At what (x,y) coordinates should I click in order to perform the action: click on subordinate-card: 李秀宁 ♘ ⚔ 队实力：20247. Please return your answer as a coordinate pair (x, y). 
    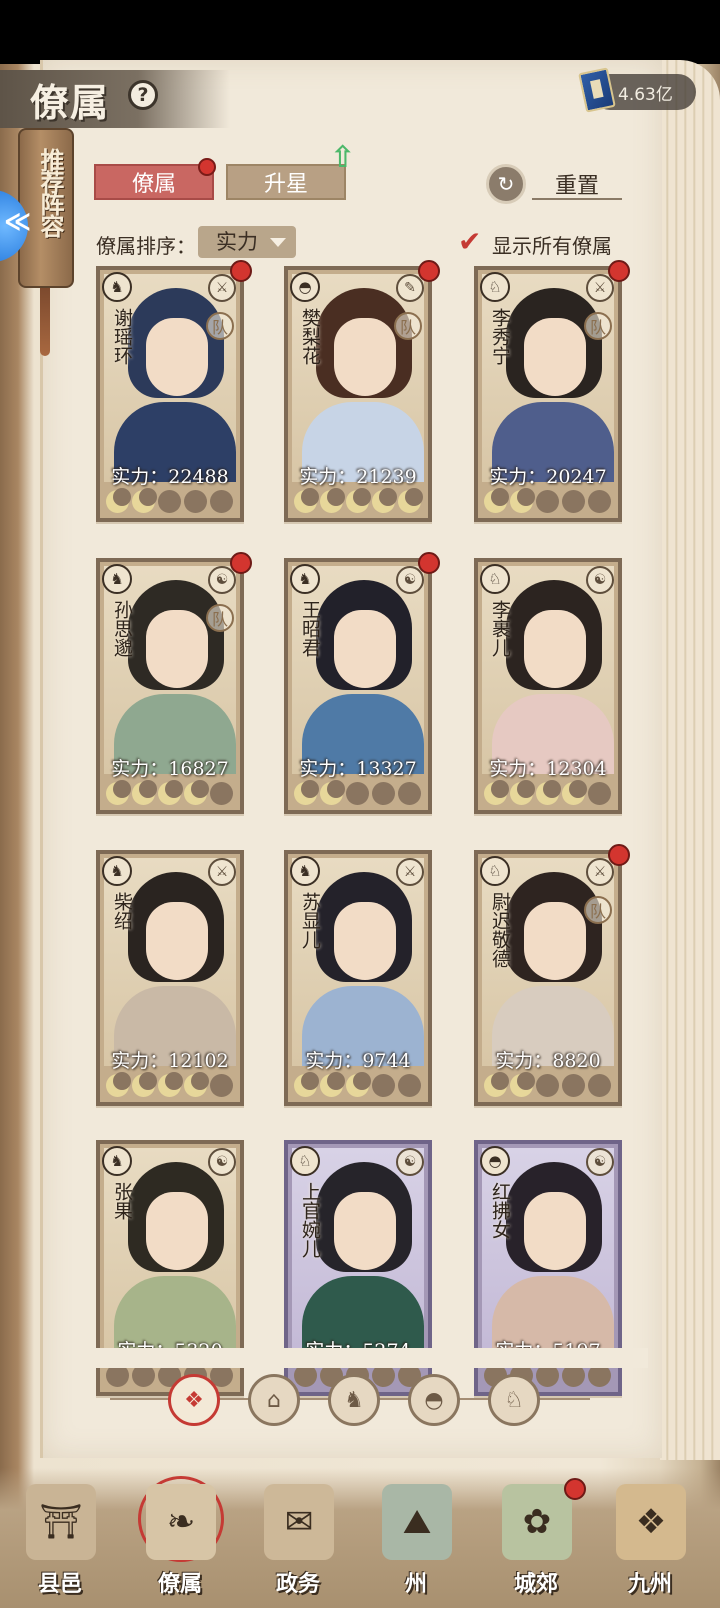
    Looking at the image, I should click on (552, 391).